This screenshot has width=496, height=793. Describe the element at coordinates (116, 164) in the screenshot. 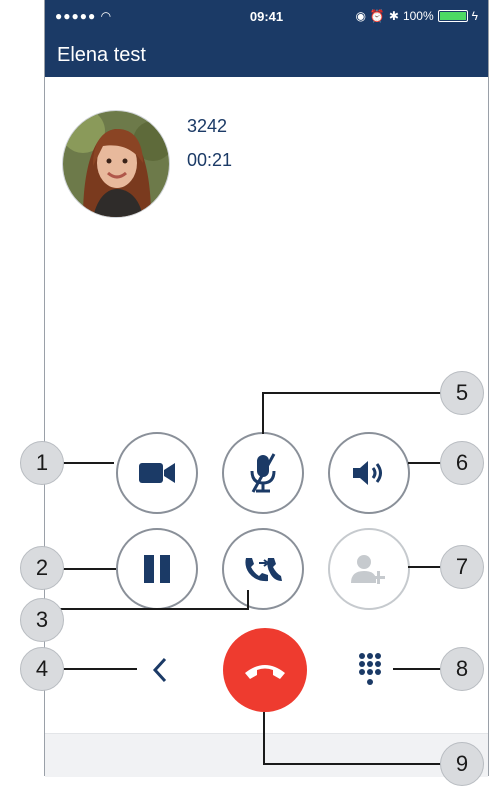

I see `avatar` at that location.